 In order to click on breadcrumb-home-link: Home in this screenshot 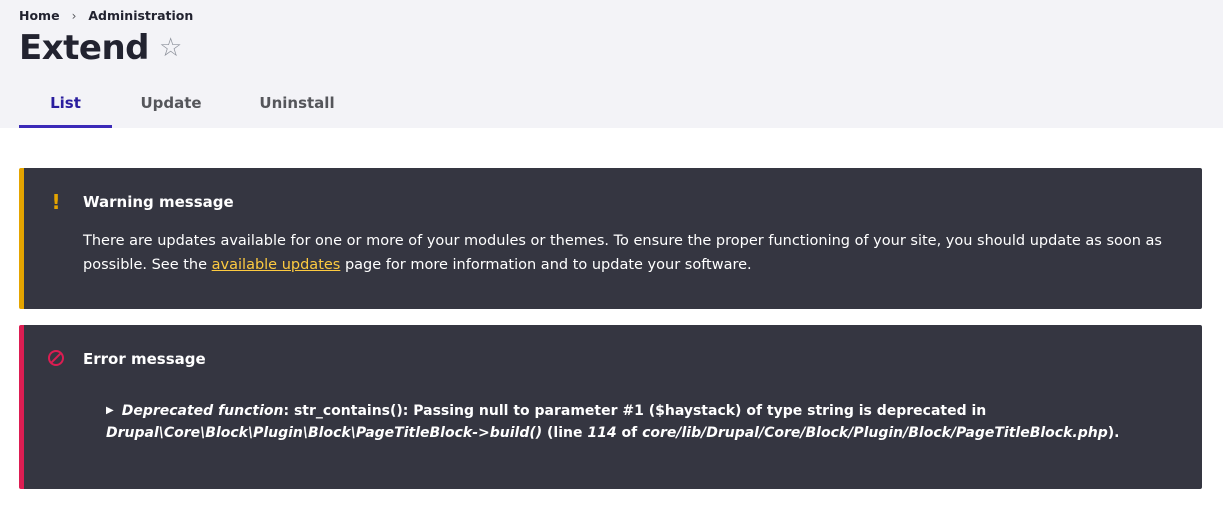, I will do `click(39, 15)`.